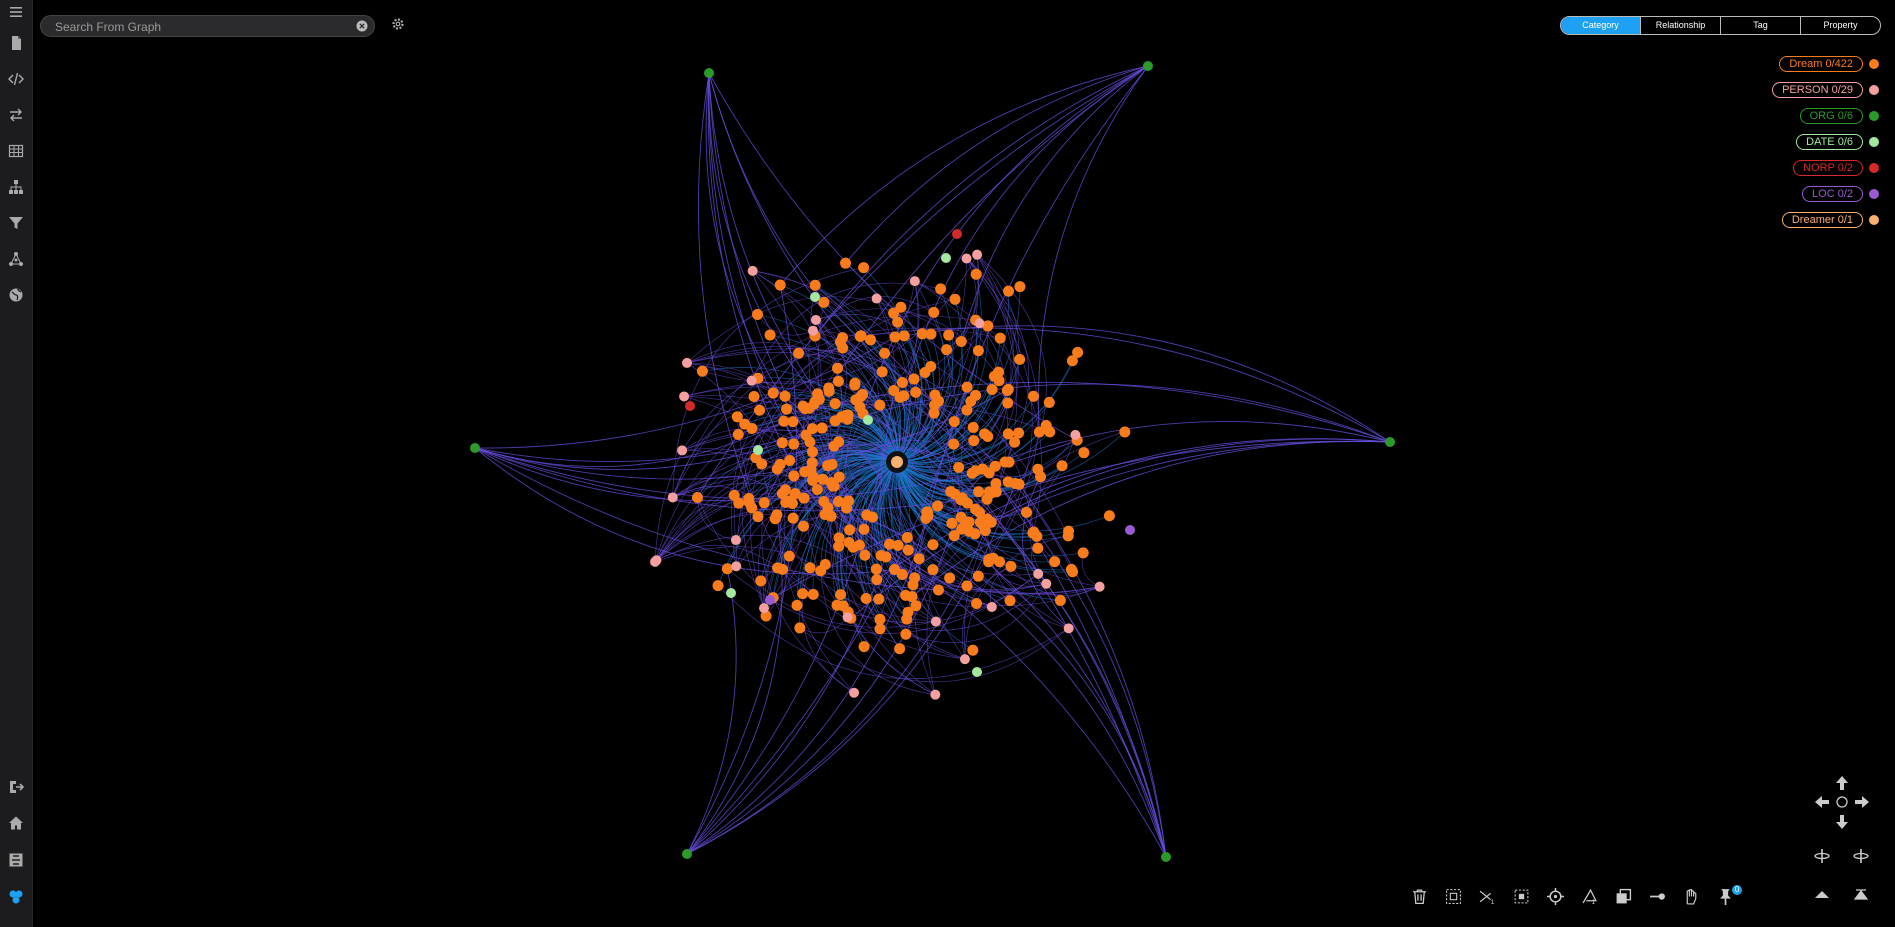 The image size is (1895, 927). Describe the element at coordinates (1657, 896) in the screenshot. I see `connect-icon` at that location.